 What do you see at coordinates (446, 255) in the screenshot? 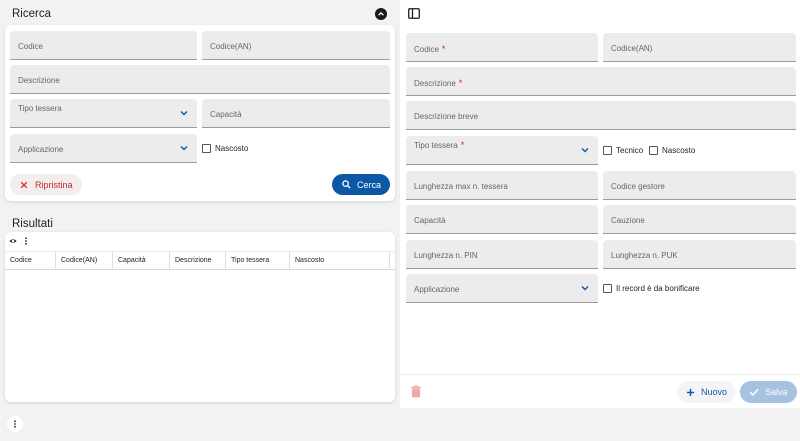
I see `field-label: Lunghezza n. PIN` at bounding box center [446, 255].